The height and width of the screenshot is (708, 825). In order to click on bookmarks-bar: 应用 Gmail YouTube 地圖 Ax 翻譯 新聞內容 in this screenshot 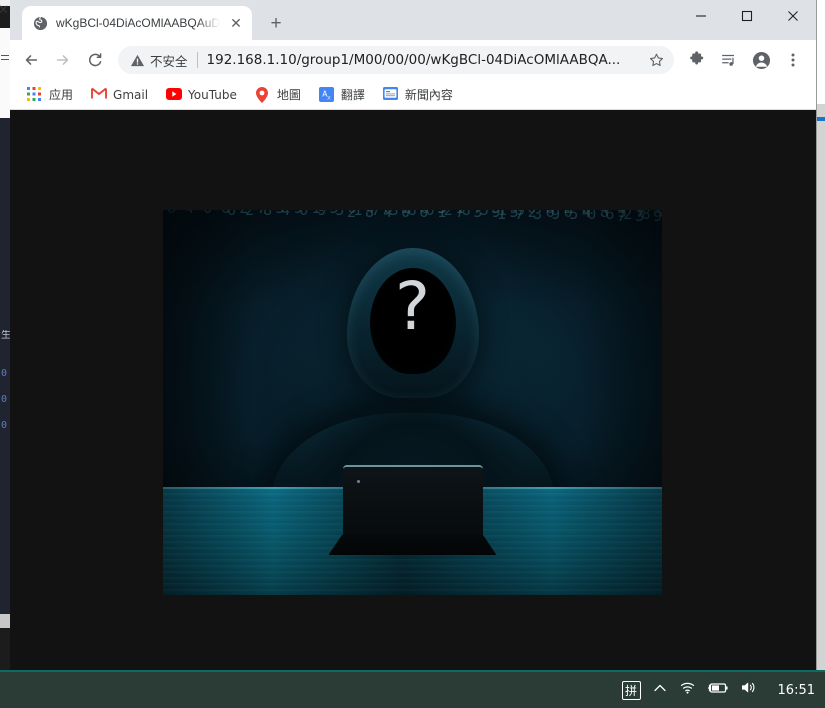, I will do `click(413, 95)`.